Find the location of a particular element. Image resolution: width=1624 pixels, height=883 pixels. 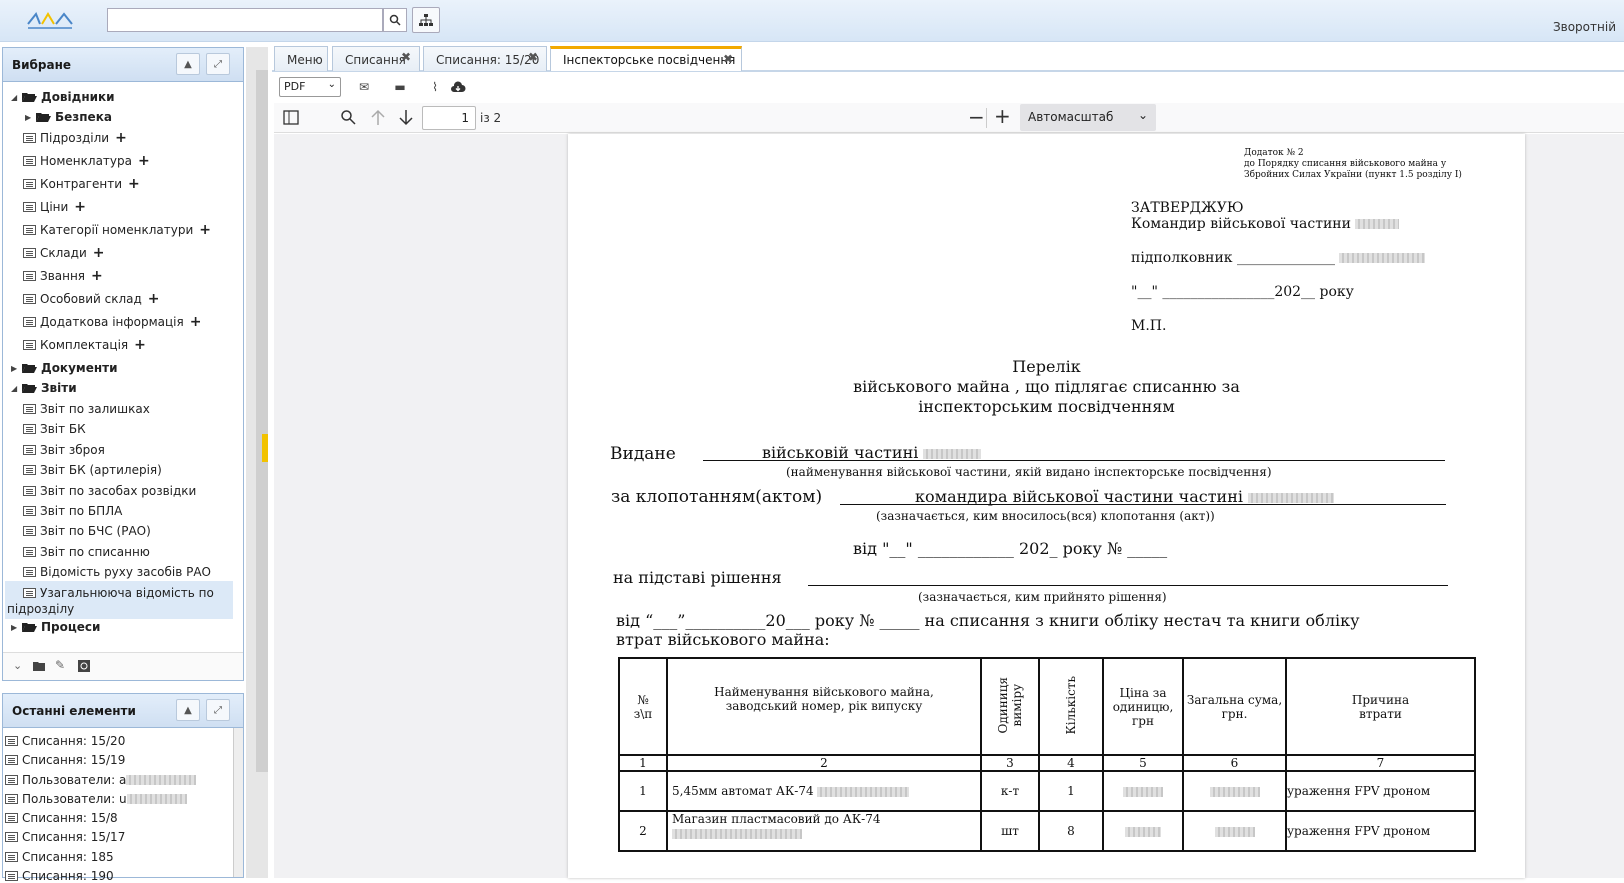

tree-item-dodatkova-info: Додаткова інформація + is located at coordinates (112, 322).